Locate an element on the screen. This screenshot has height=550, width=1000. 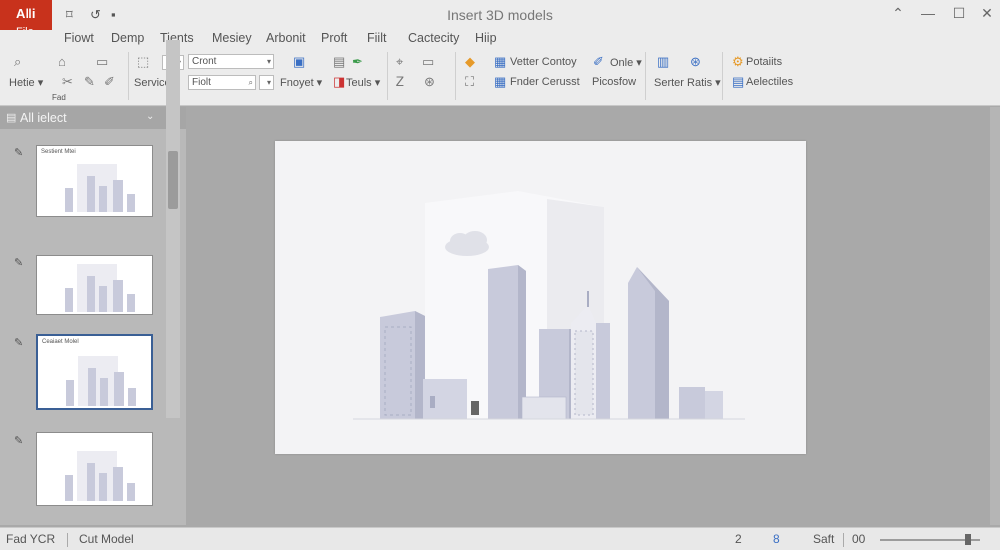
font-size-field: Fiolt ⌕ is located at coordinates (222, 82).